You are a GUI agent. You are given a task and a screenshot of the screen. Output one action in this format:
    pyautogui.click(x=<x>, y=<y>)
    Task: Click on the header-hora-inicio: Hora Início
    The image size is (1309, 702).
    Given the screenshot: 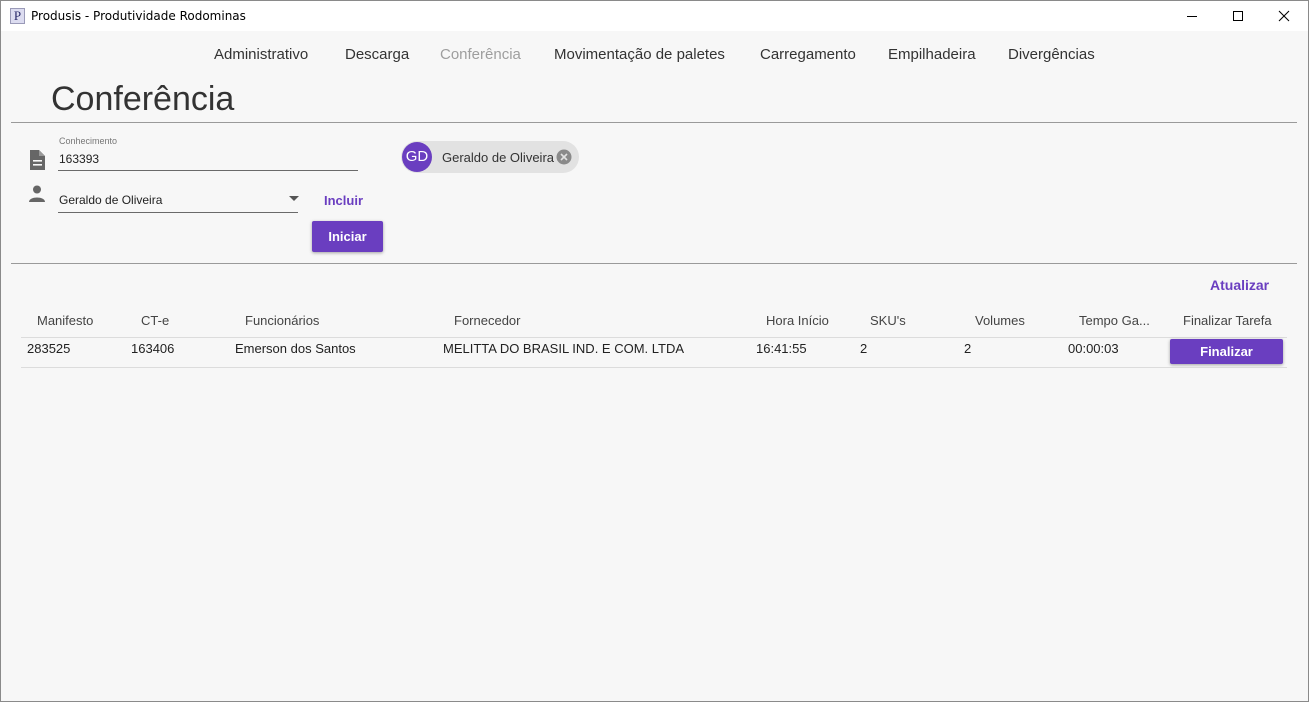 What is the action you would take?
    pyautogui.click(x=797, y=320)
    